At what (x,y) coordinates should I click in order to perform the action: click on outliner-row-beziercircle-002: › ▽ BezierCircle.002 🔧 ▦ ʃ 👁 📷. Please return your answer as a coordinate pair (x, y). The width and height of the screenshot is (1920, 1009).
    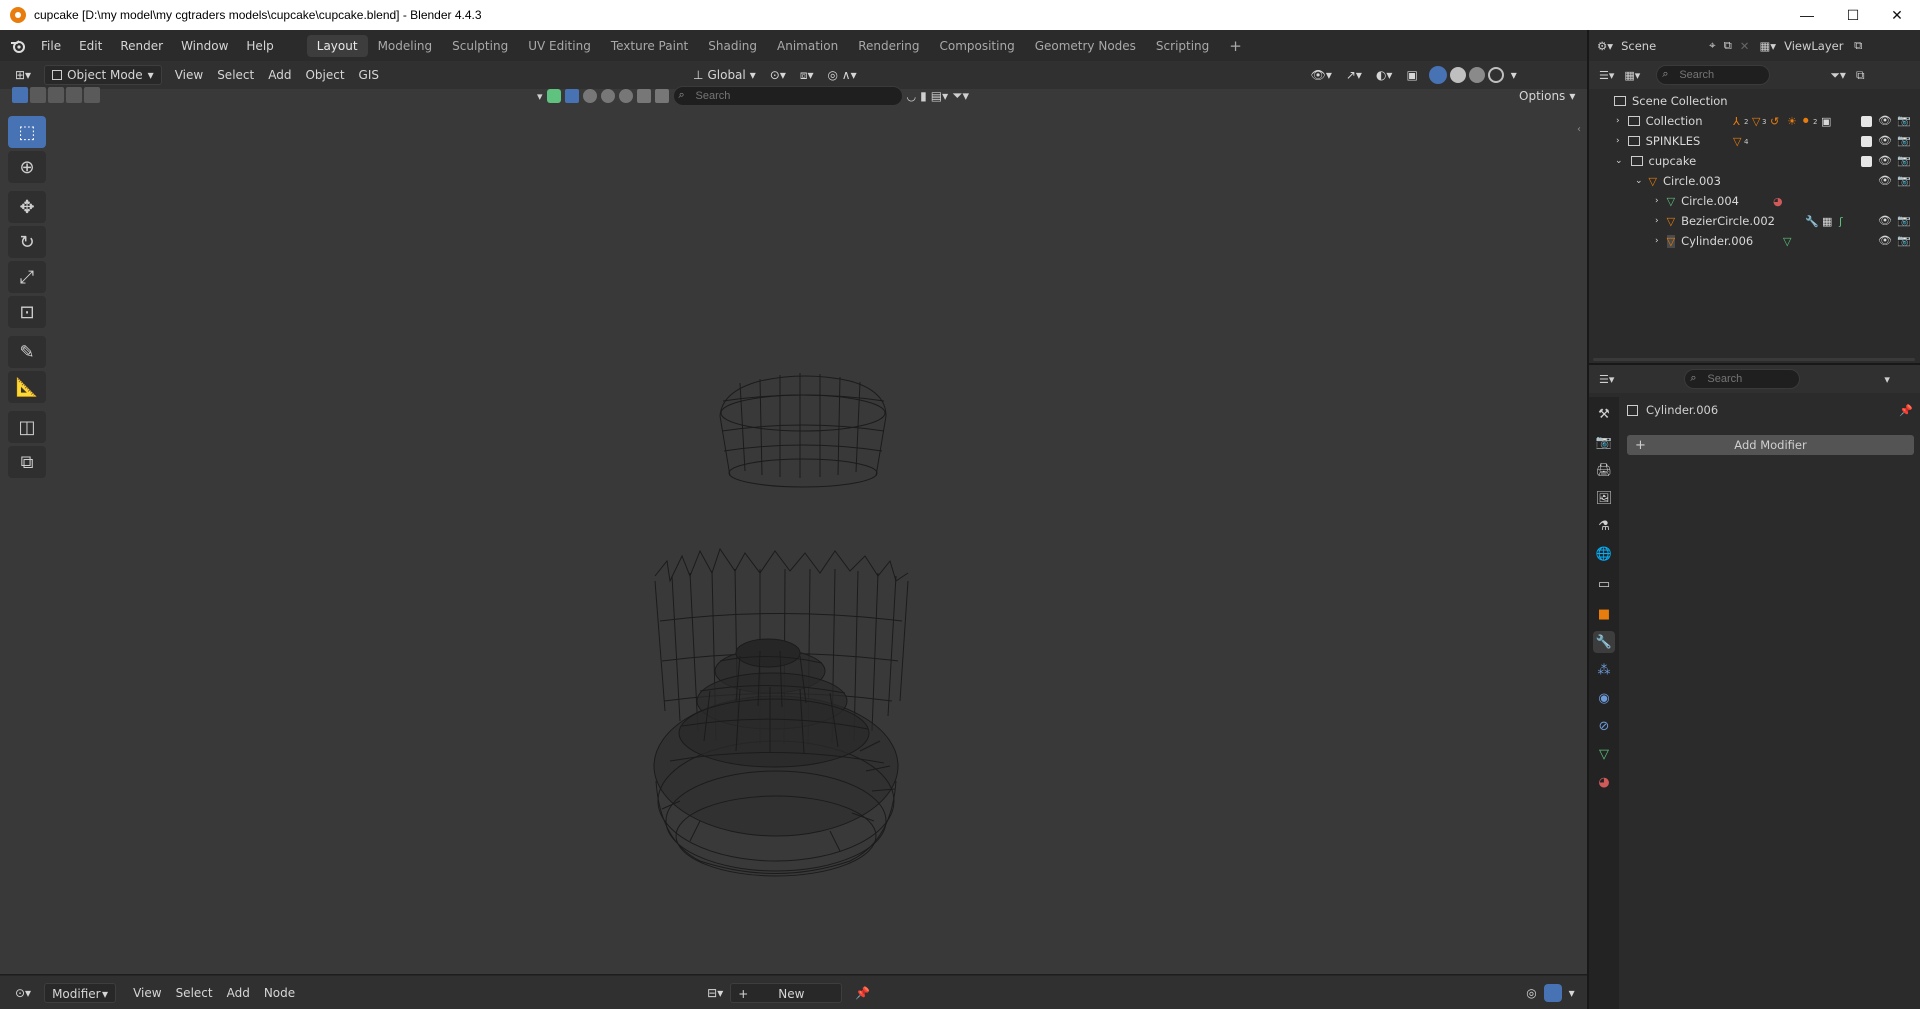
    Looking at the image, I should click on (1754, 221).